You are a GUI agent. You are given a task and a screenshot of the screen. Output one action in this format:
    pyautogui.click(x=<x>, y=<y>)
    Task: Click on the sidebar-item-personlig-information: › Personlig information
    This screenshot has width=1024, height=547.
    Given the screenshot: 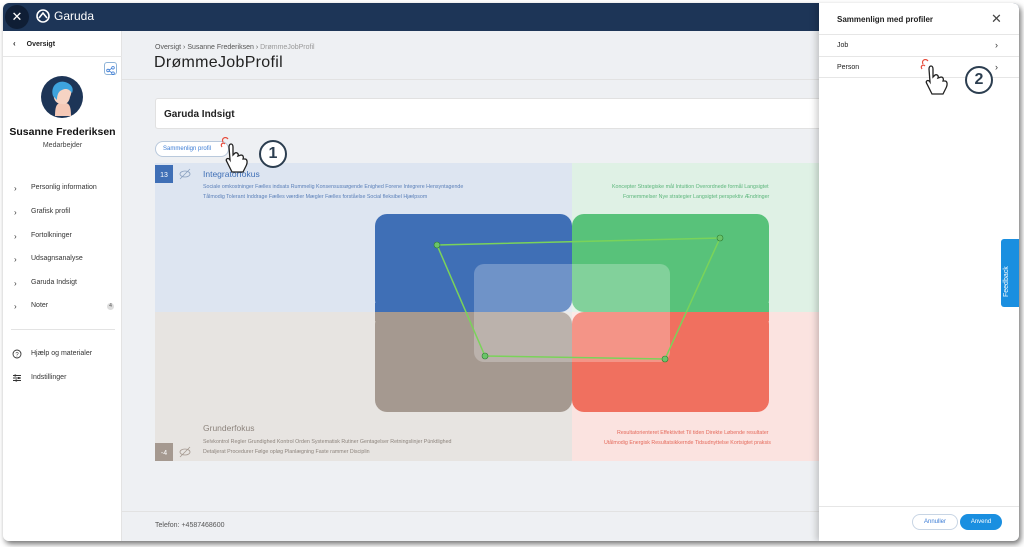 What is the action you would take?
    pyautogui.click(x=62, y=190)
    